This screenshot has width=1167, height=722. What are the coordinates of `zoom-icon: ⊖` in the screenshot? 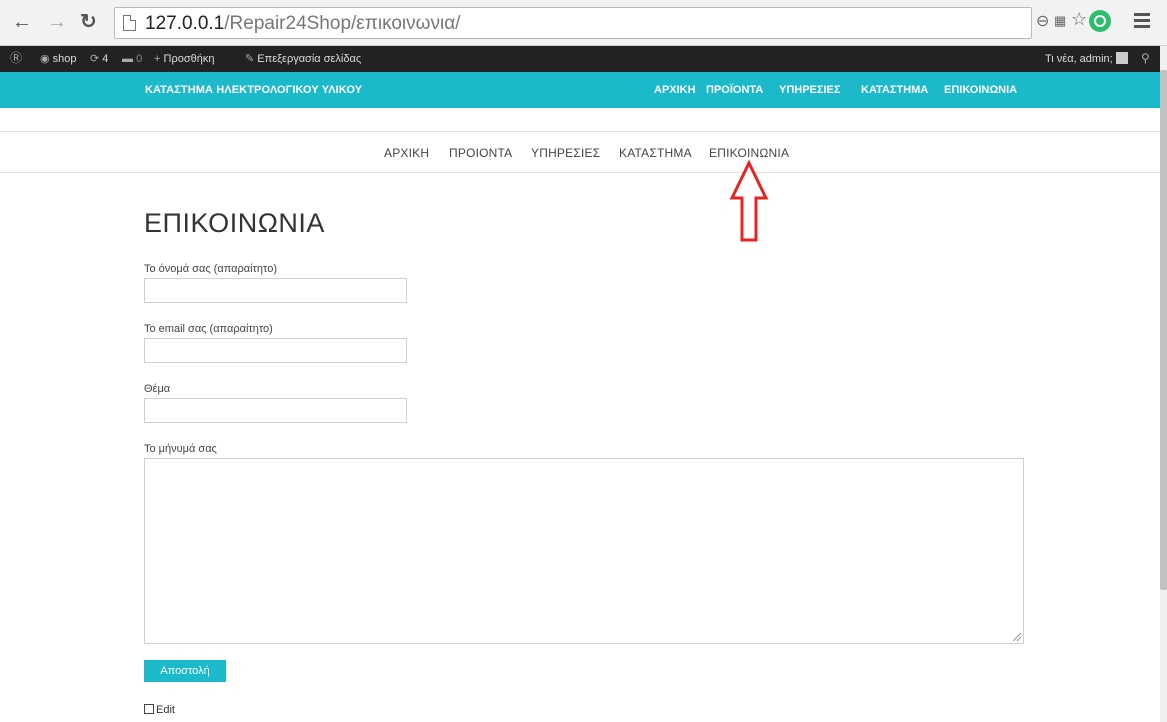 It's located at (1042, 21).